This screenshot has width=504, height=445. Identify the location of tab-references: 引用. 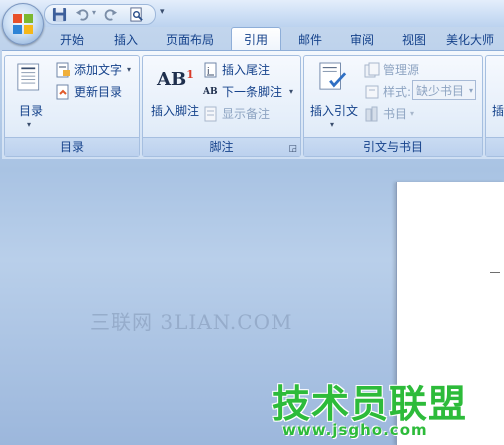
(256, 39).